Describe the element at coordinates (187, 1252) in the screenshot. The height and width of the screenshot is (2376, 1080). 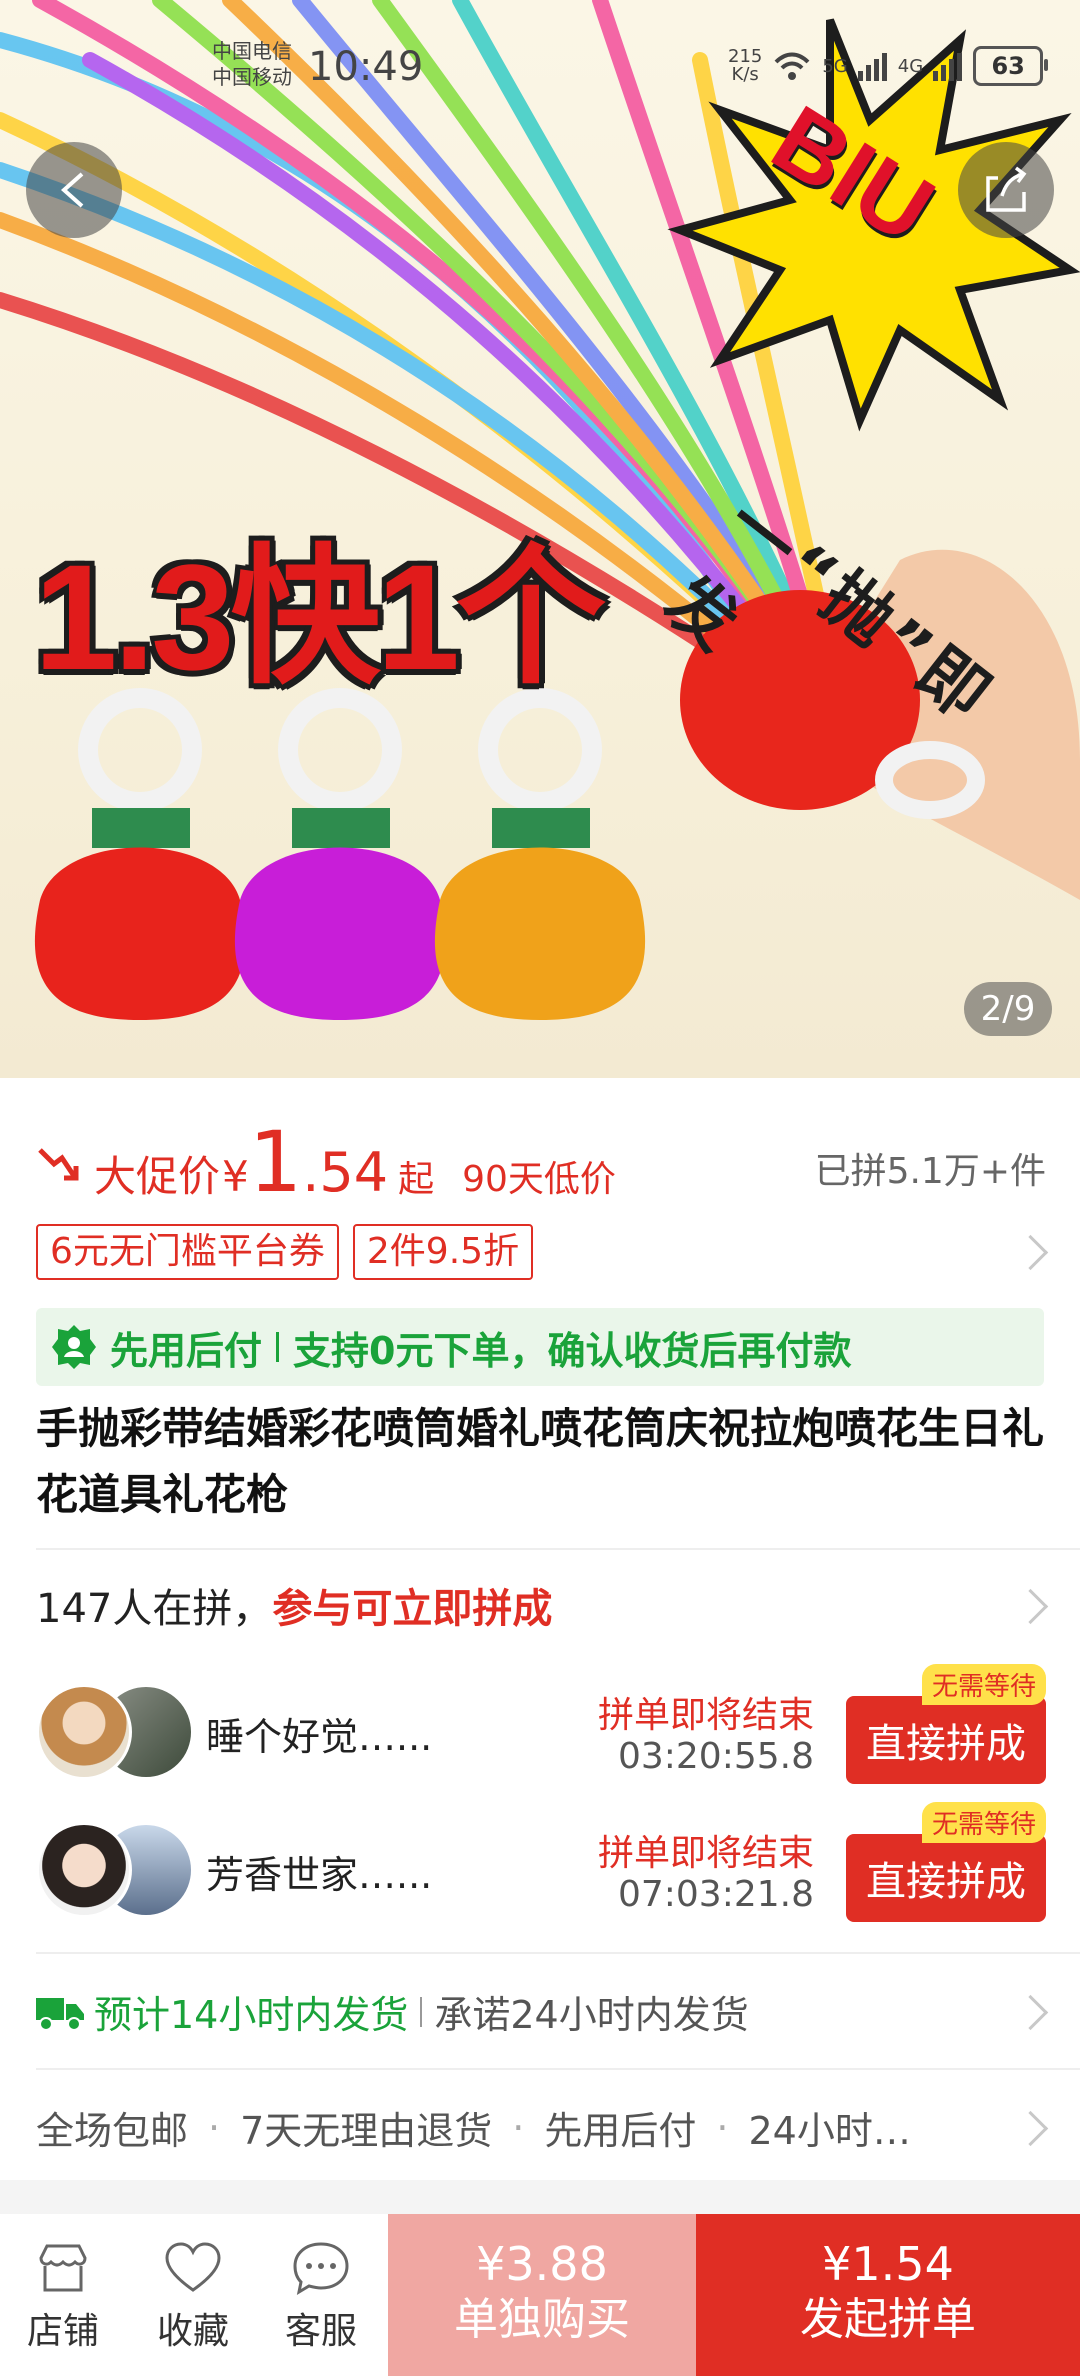
I see `coupon-platform: 6元无门槛平台券` at that location.